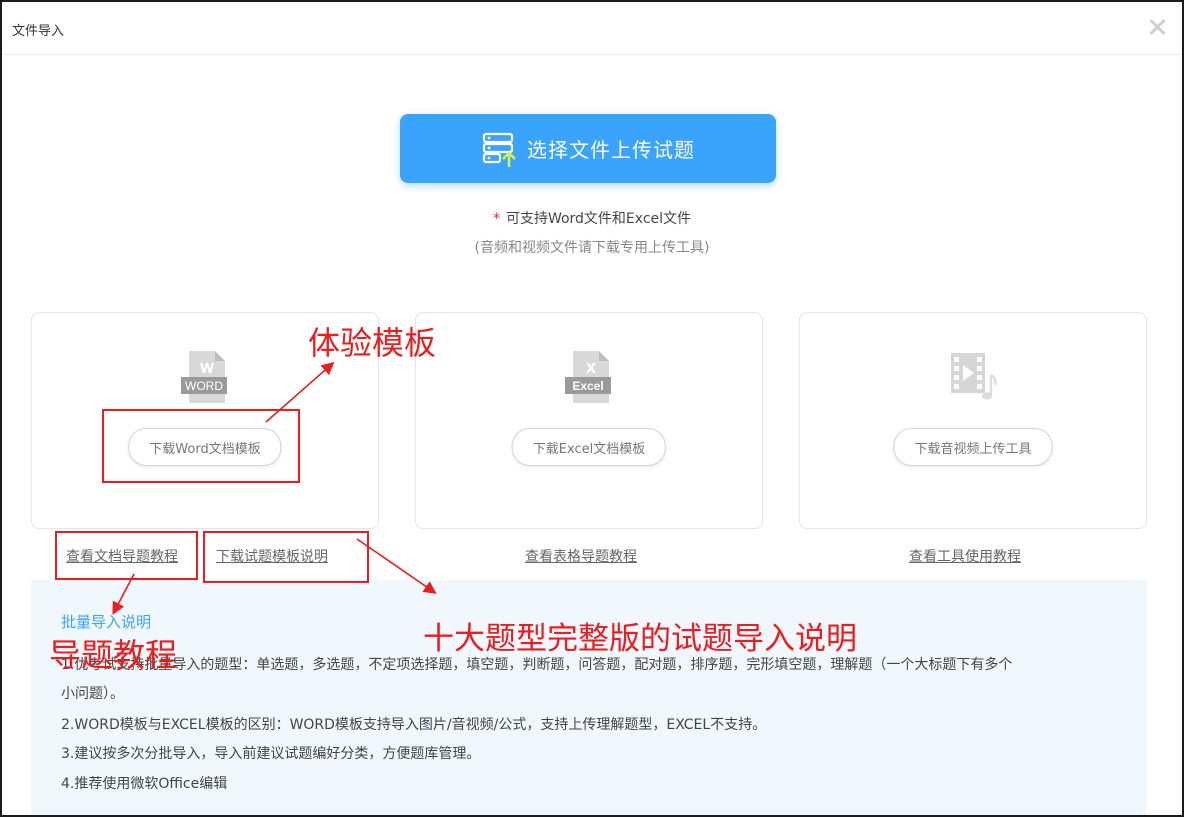 The image size is (1184, 817). Describe the element at coordinates (113, 655) in the screenshot. I see `annotation-tutorial-label: 导题教程` at that location.